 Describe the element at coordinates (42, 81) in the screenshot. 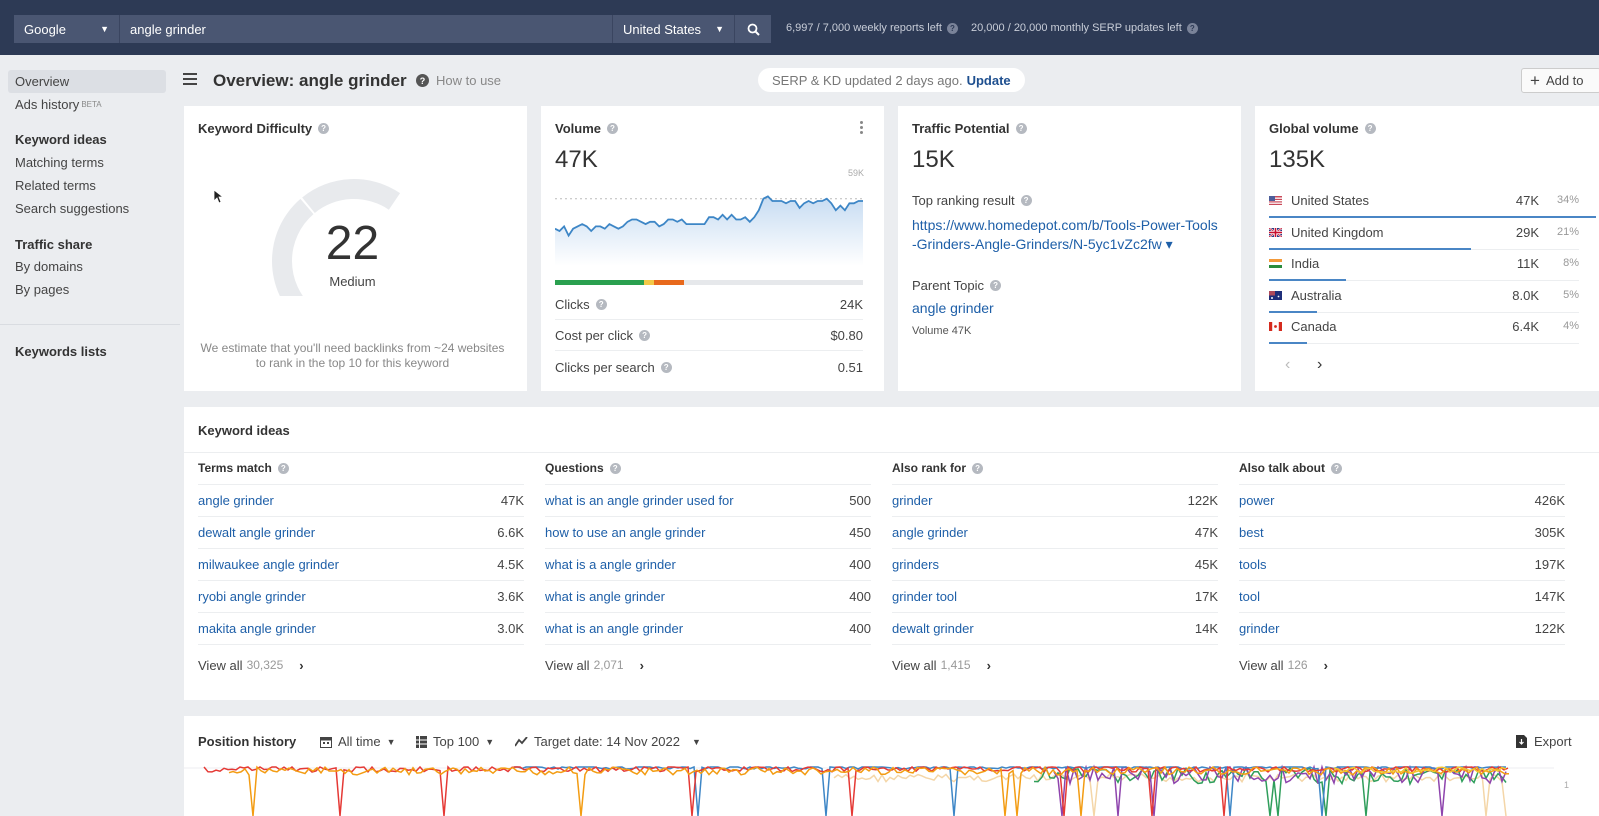

I see `sidebar-item-label: Overview` at that location.